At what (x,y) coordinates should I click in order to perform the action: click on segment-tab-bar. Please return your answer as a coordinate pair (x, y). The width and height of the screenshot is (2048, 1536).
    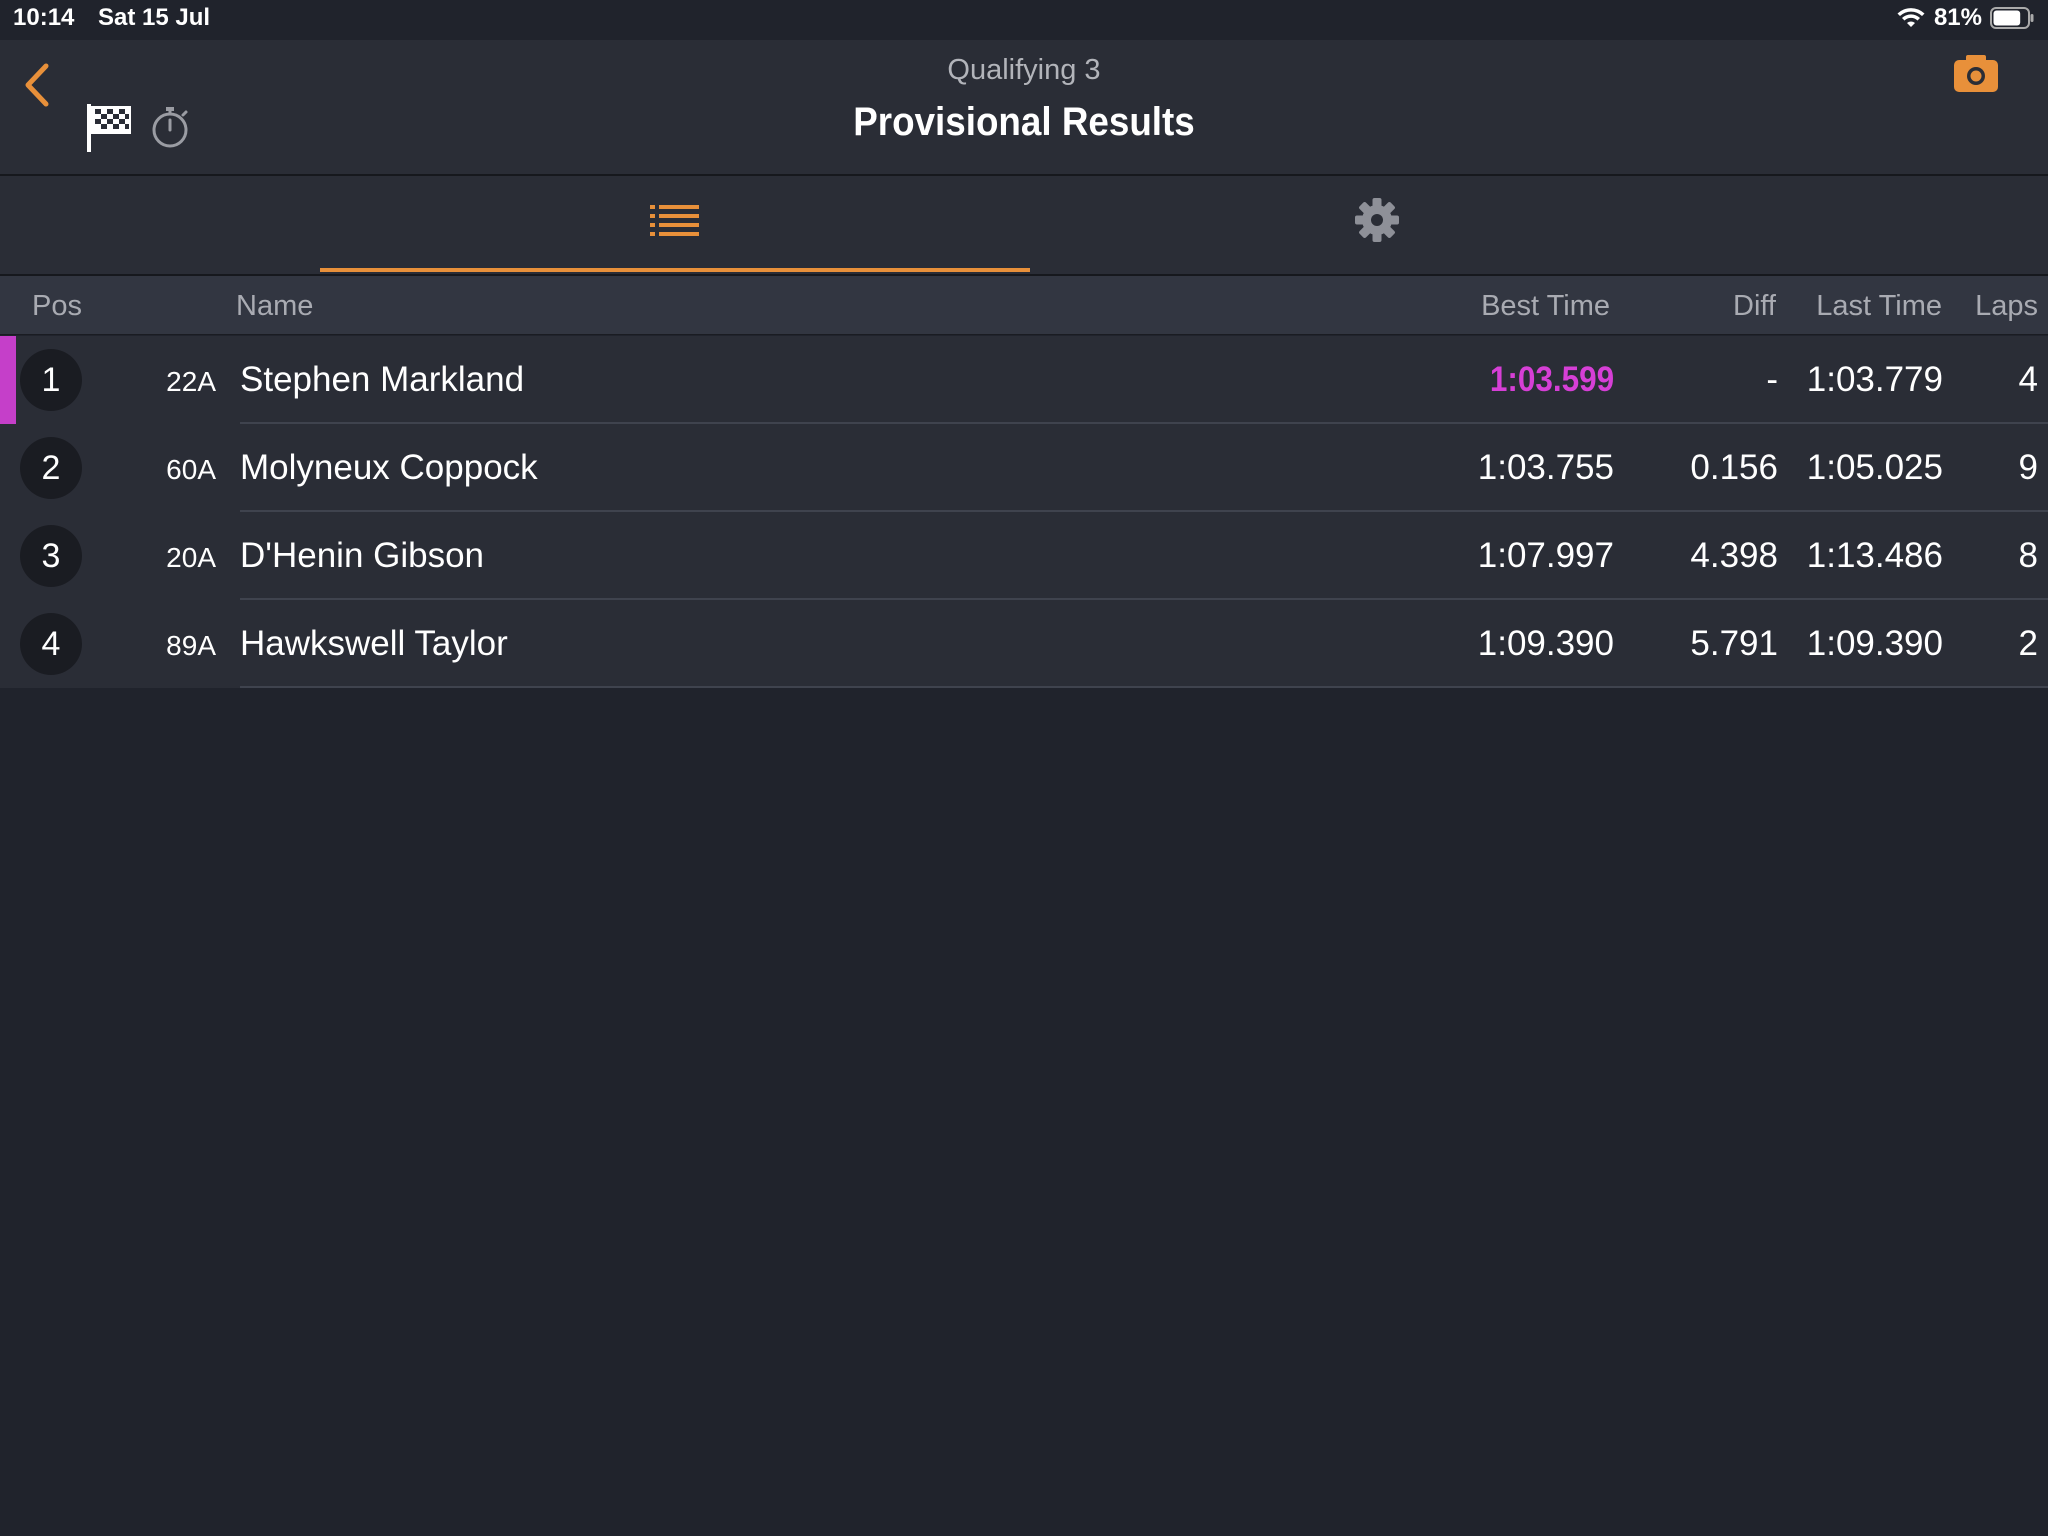
    Looking at the image, I should click on (1024, 226).